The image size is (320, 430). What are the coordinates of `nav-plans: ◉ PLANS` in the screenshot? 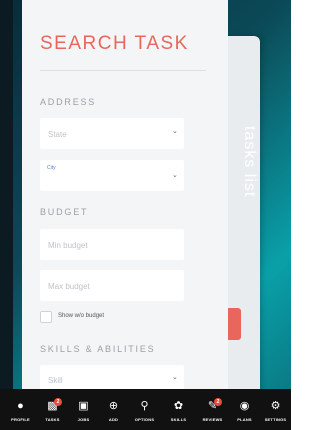 It's located at (244, 409).